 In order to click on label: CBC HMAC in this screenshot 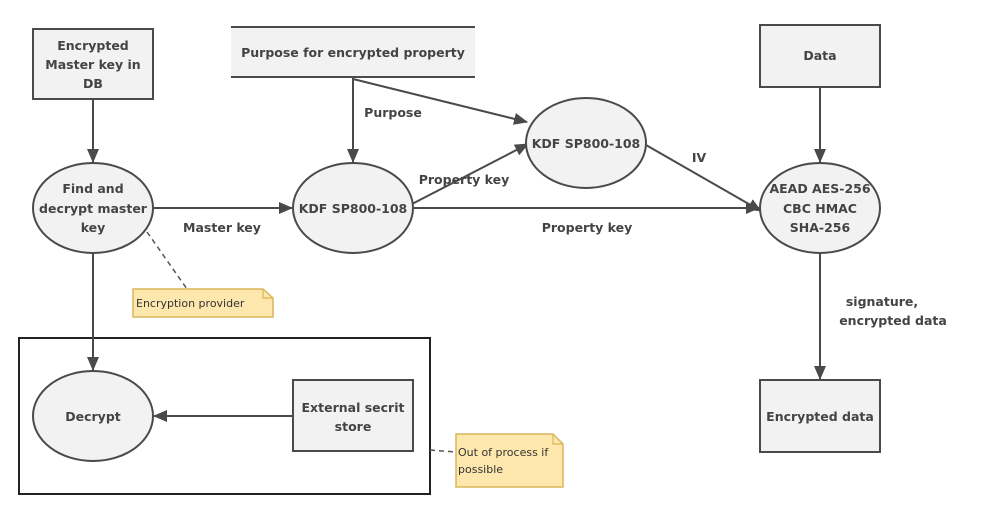, I will do `click(820, 208)`.